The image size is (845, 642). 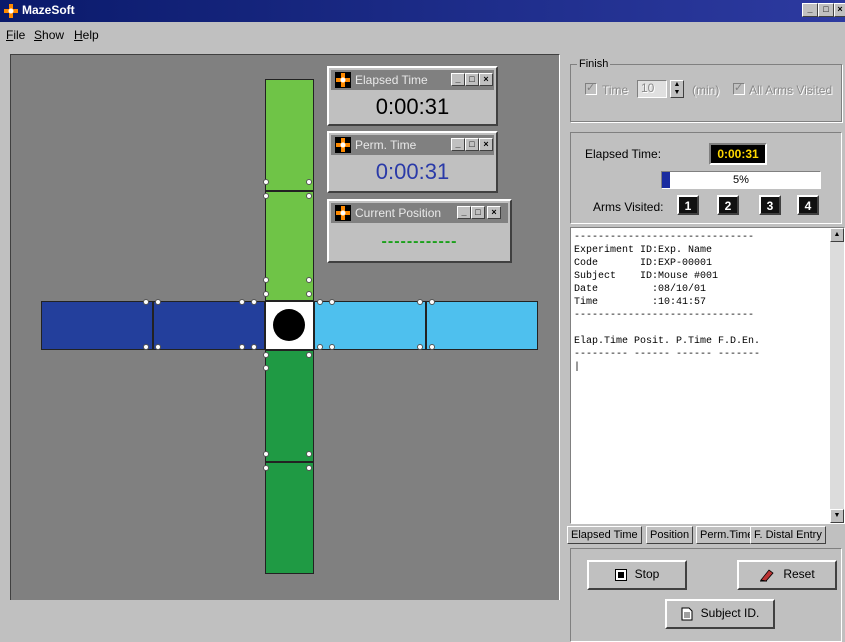 What do you see at coordinates (791, 90) in the screenshot?
I see `all-arms-label: All Arms Visited` at bounding box center [791, 90].